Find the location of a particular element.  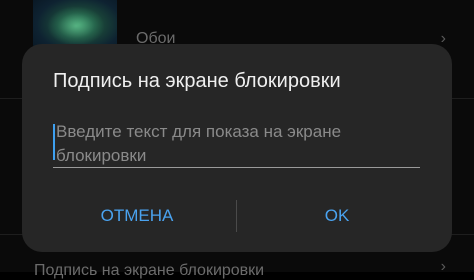

dialog-title: Подпись на экране блокировки is located at coordinates (197, 81).